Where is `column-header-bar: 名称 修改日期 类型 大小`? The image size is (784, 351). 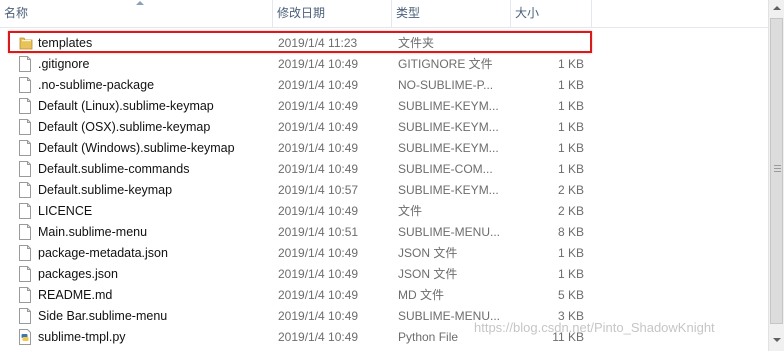 column-header-bar: 名称 修改日期 类型 大小 is located at coordinates (384, 14).